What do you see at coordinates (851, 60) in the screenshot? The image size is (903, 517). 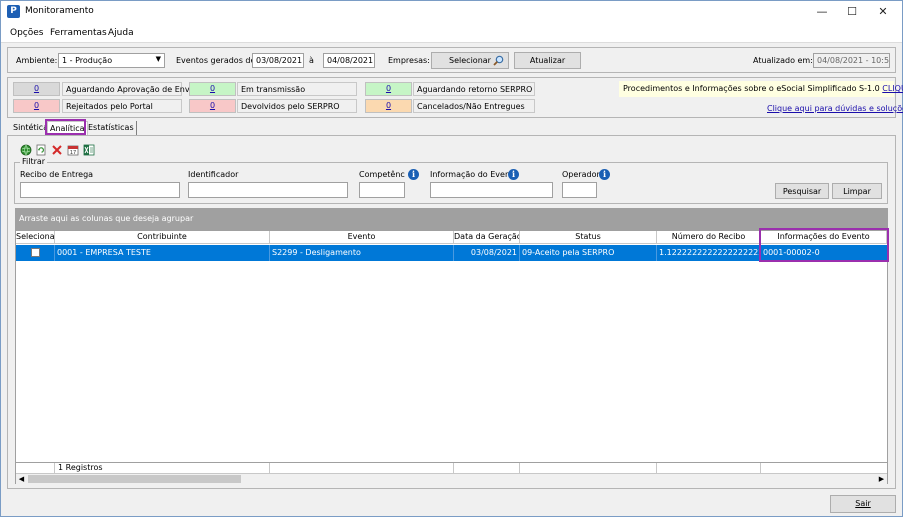 I see `atualizado-value: 04/08/2021 - 10:56` at bounding box center [851, 60].